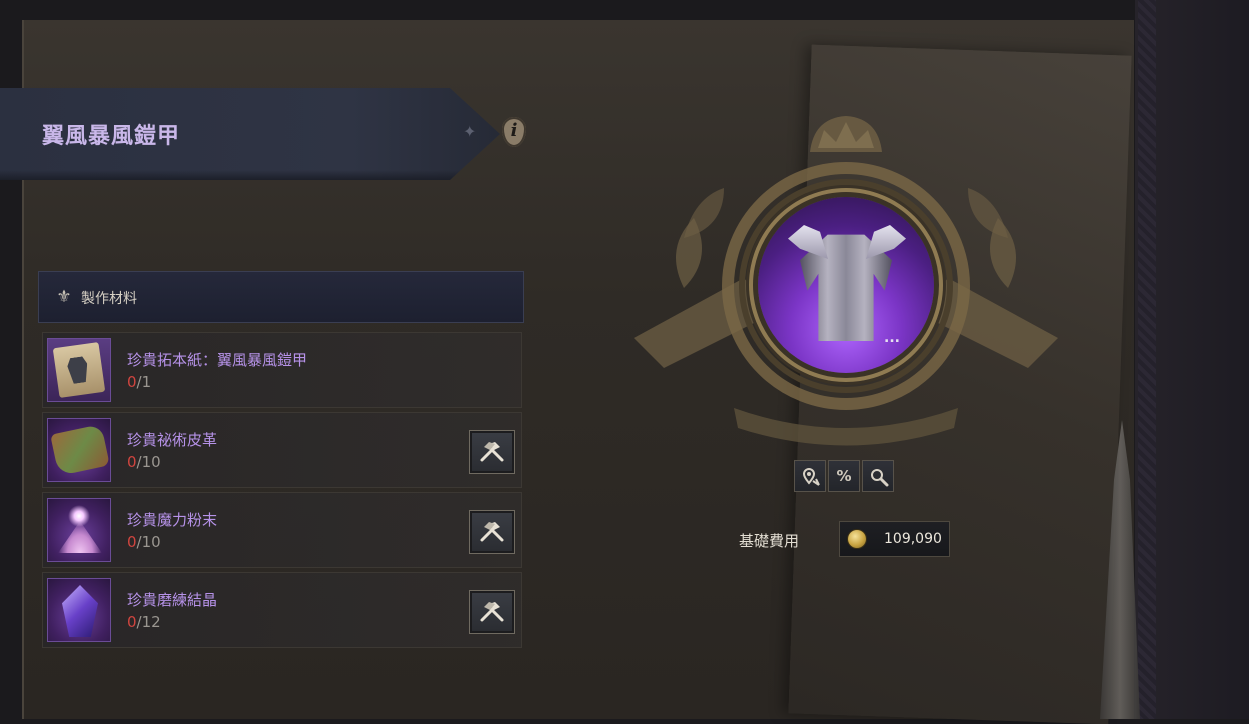 The height and width of the screenshot is (724, 1249). Describe the element at coordinates (111, 136) in the screenshot. I see `item-title: 翼風暴風鎧甲` at that location.